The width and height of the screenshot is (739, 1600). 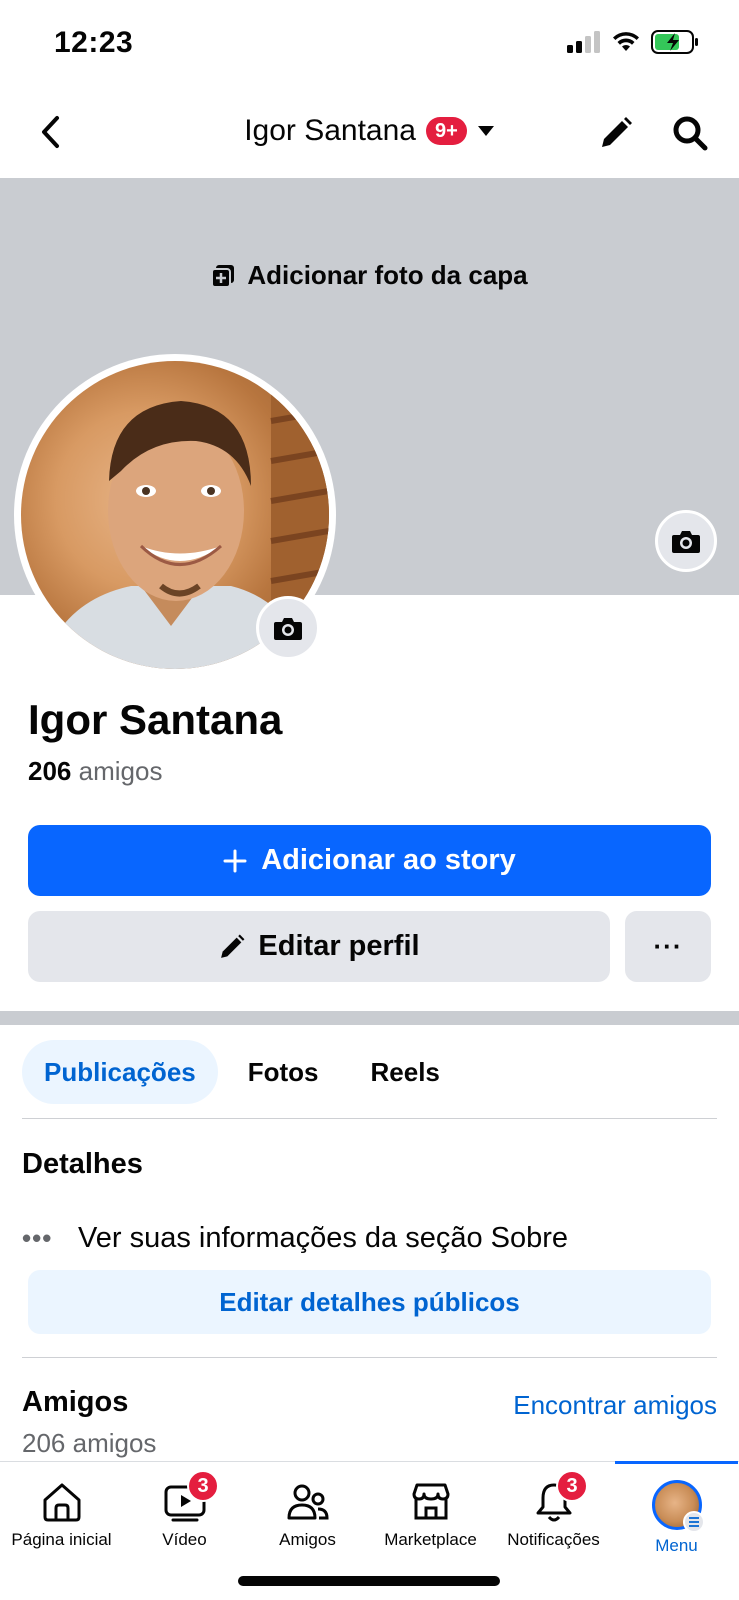 What do you see at coordinates (485, 131) in the screenshot?
I see `caret-down-icon` at bounding box center [485, 131].